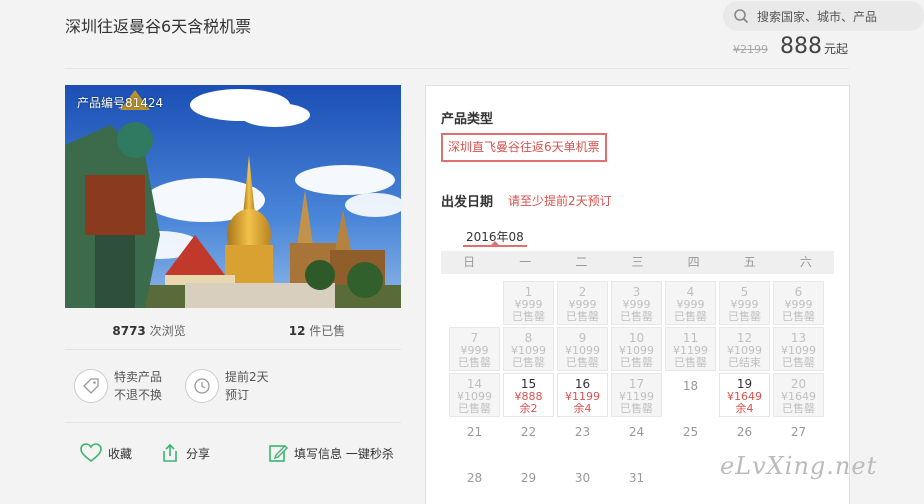 The image size is (924, 504). Describe the element at coordinates (233, 349) in the screenshot. I see `stats-divider` at that location.